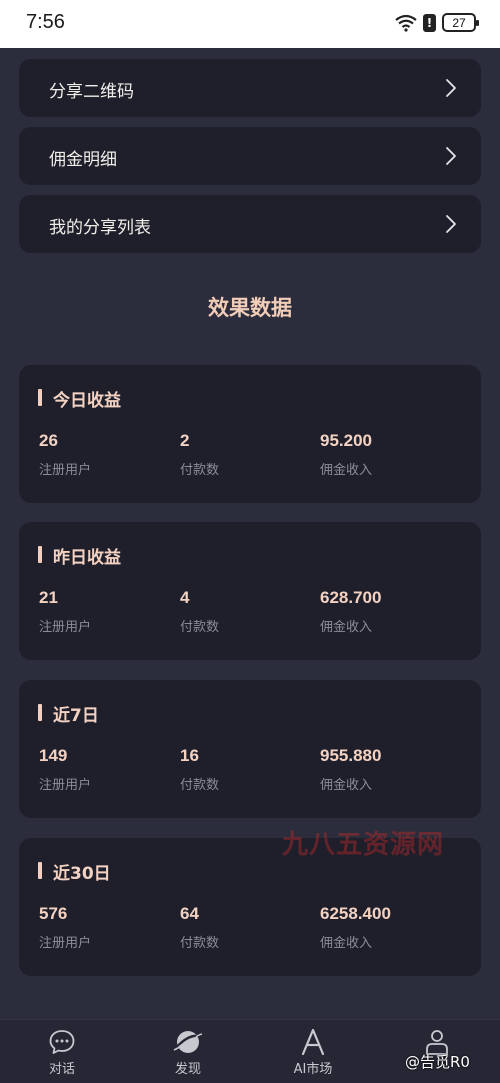 The height and width of the screenshot is (1083, 500). Describe the element at coordinates (346, 440) in the screenshot. I see `stat-value: 95.200` at that location.